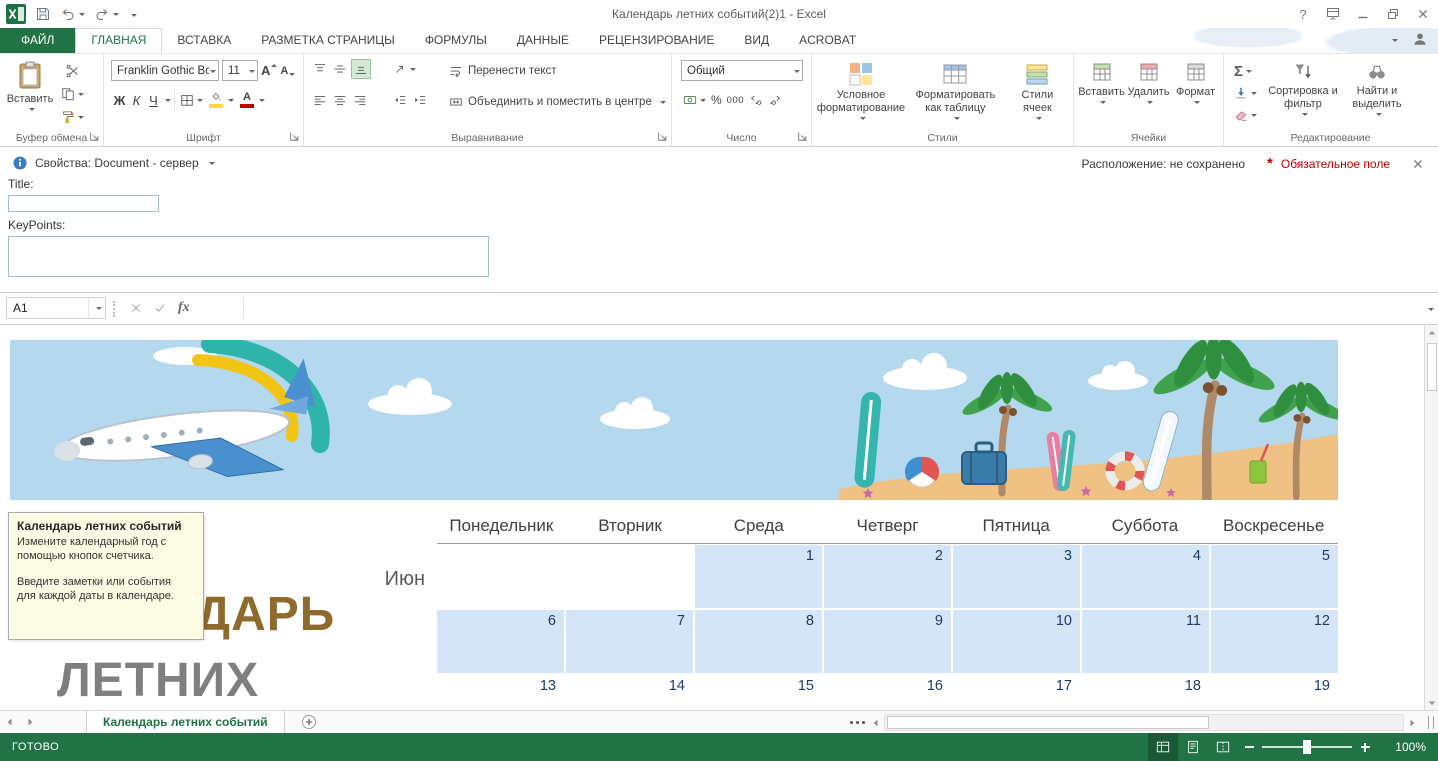 Image resolution: width=1438 pixels, height=761 pixels. I want to click on scroll-right-button, so click(1412, 722).